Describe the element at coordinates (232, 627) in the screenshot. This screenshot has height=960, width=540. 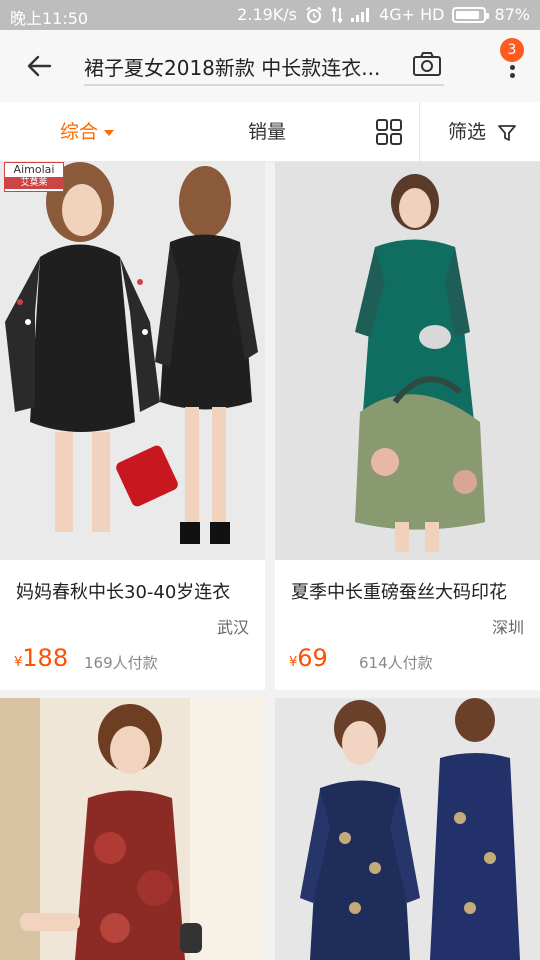
I see `product-location: 武汉` at that location.